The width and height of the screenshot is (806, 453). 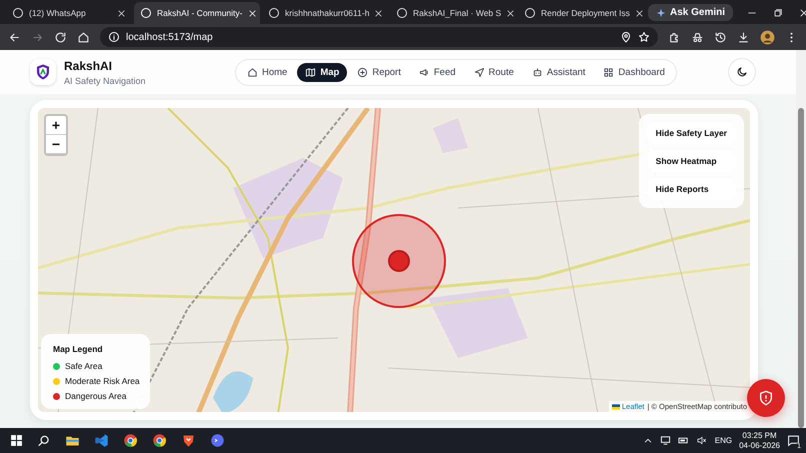 What do you see at coordinates (69, 13) in the screenshot?
I see `browser-tab: (12) WhatsApp` at bounding box center [69, 13].